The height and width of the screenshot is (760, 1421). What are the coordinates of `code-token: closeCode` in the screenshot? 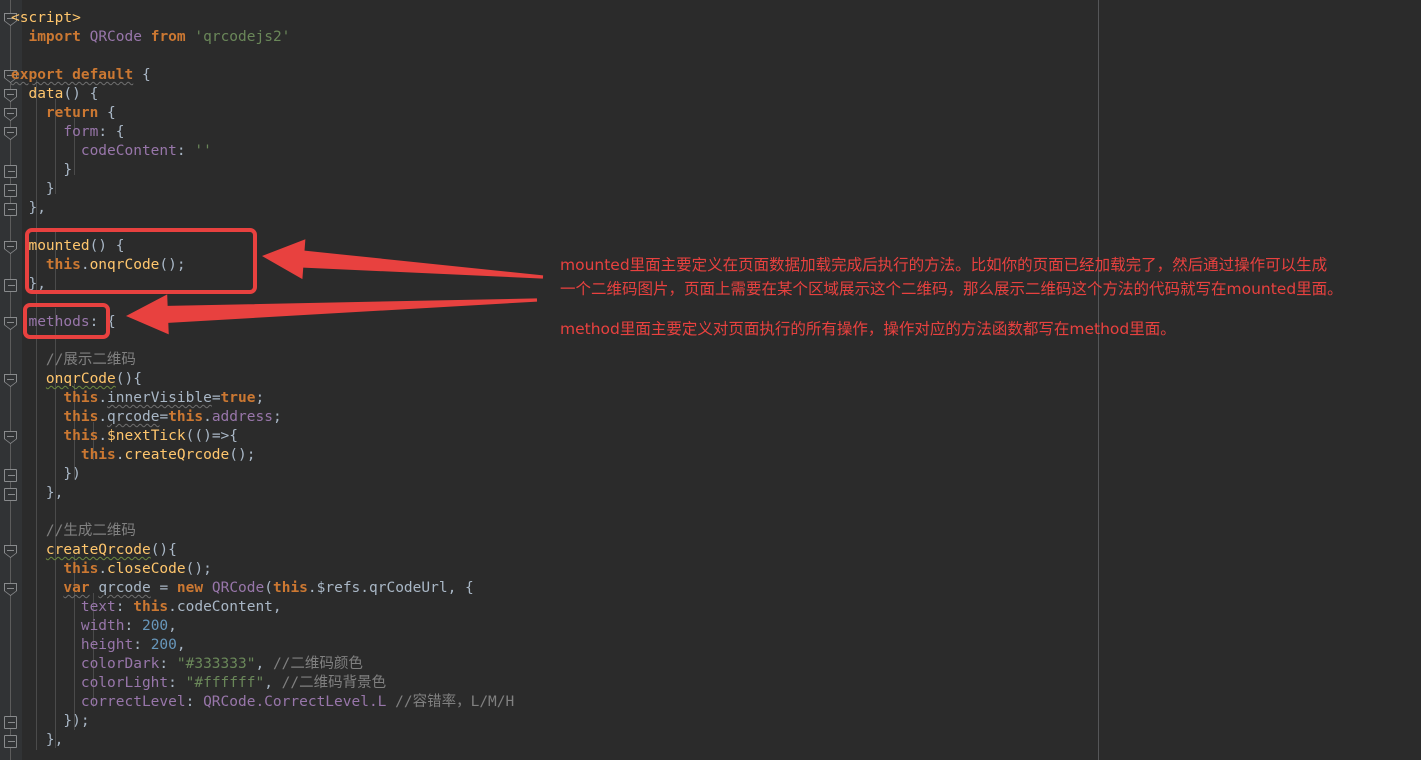 It's located at (146, 569).